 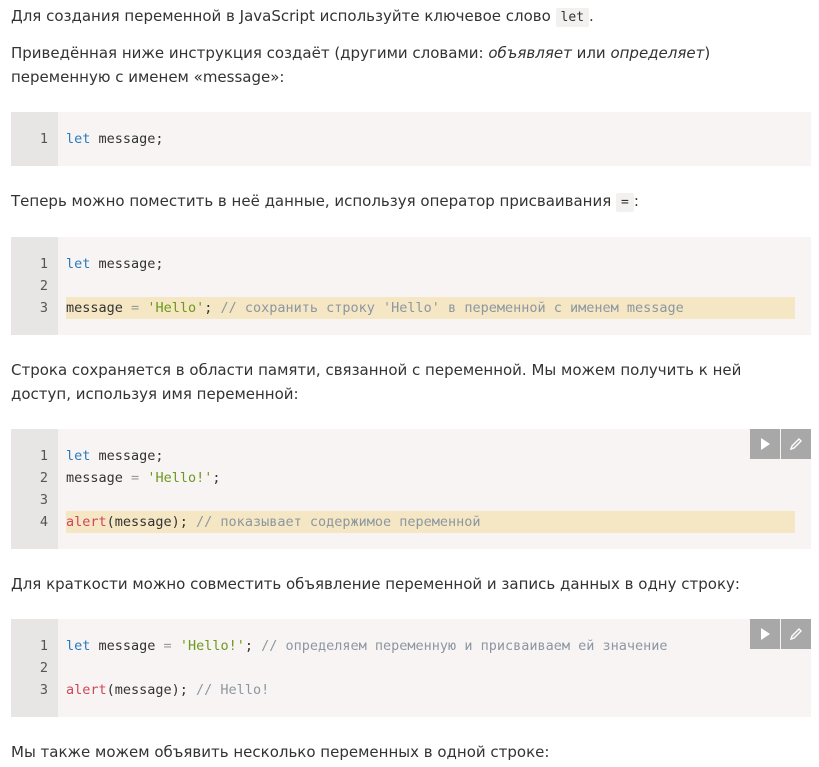 I want to click on paragraph-end: ., so click(x=591, y=16).